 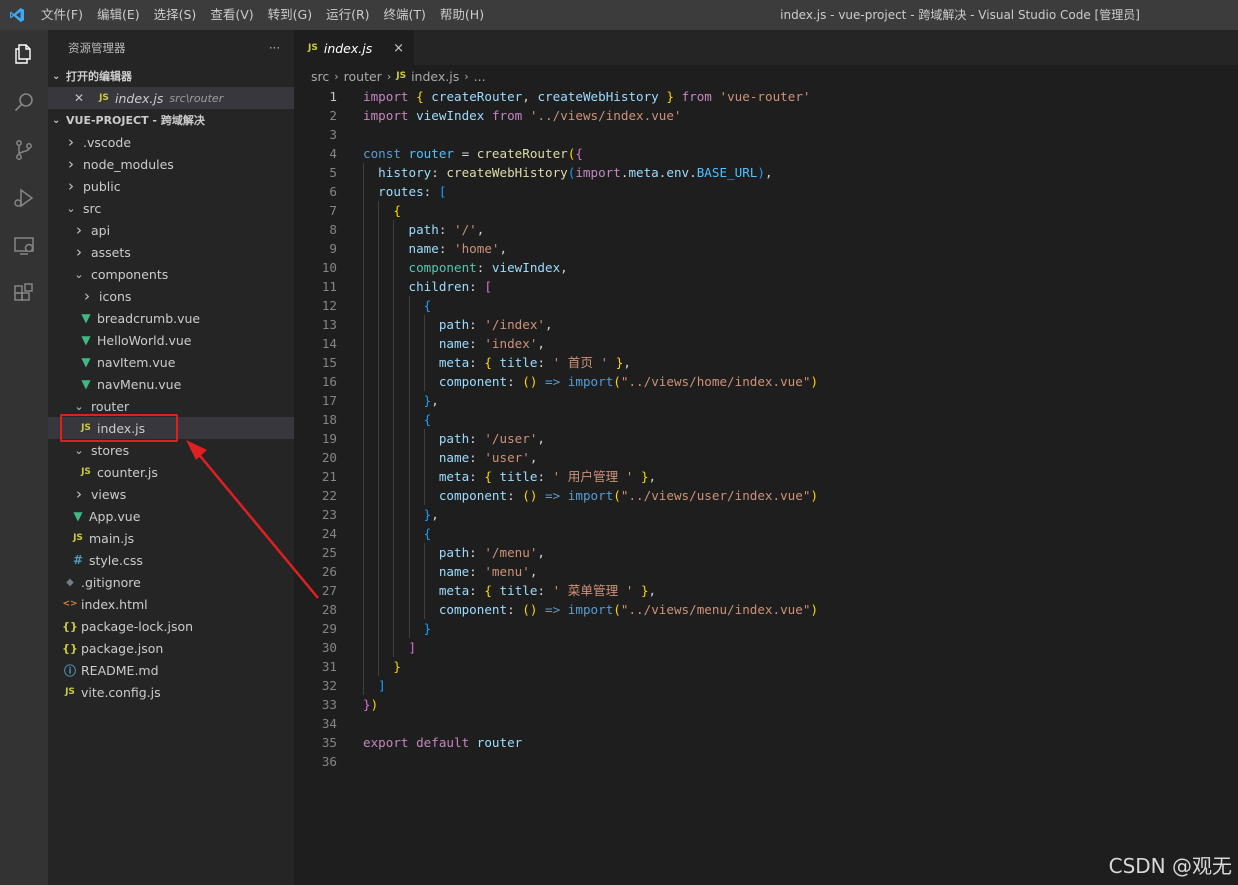 I want to click on code-line: 9 name: 'home',, so click(x=766, y=248).